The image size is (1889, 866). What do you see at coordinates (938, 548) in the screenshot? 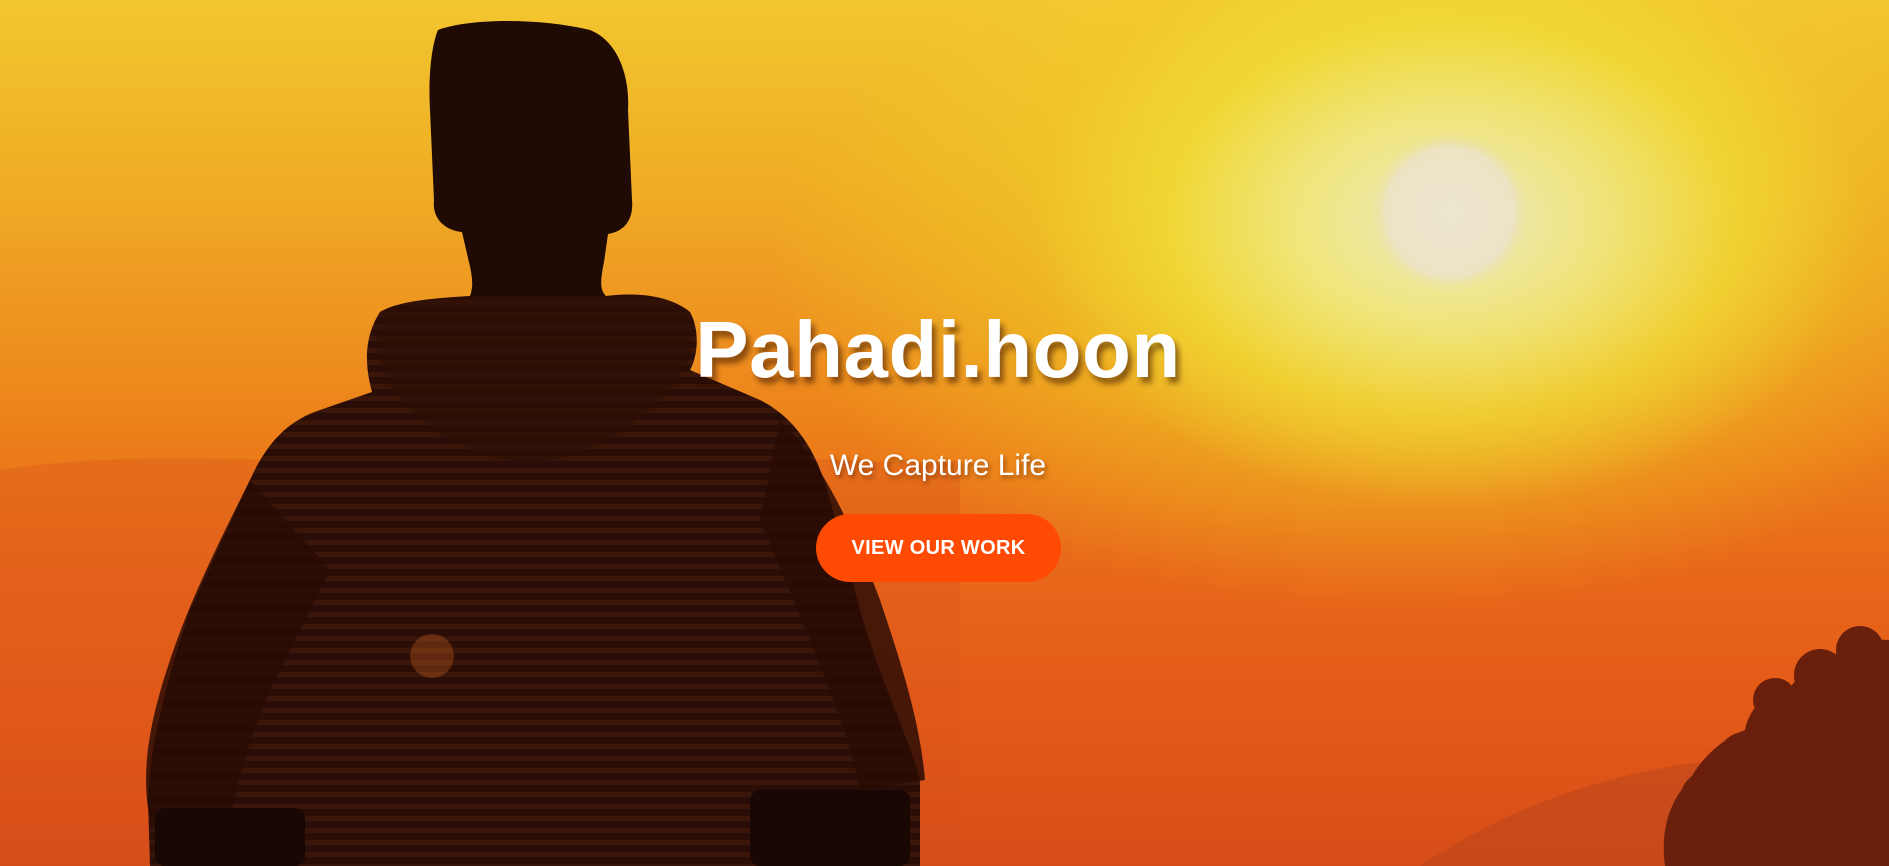
I see `view-our-work-button: VIEW OUR WORK` at bounding box center [938, 548].